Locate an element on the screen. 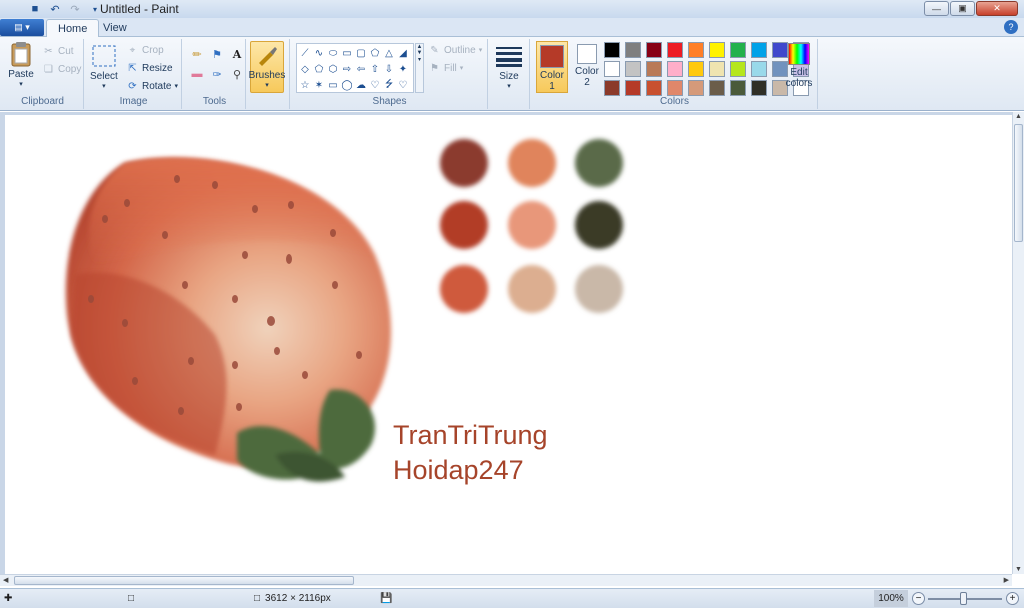 The height and width of the screenshot is (608, 1024). crop-button: ⌖ Crop is located at coordinates (145, 50).